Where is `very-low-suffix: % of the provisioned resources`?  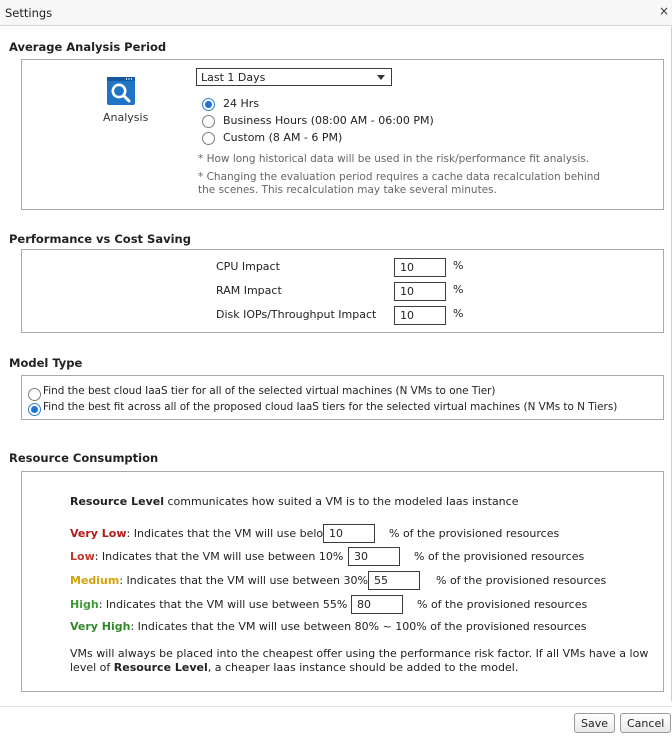 very-low-suffix: % of the provisioned resources is located at coordinates (474, 533).